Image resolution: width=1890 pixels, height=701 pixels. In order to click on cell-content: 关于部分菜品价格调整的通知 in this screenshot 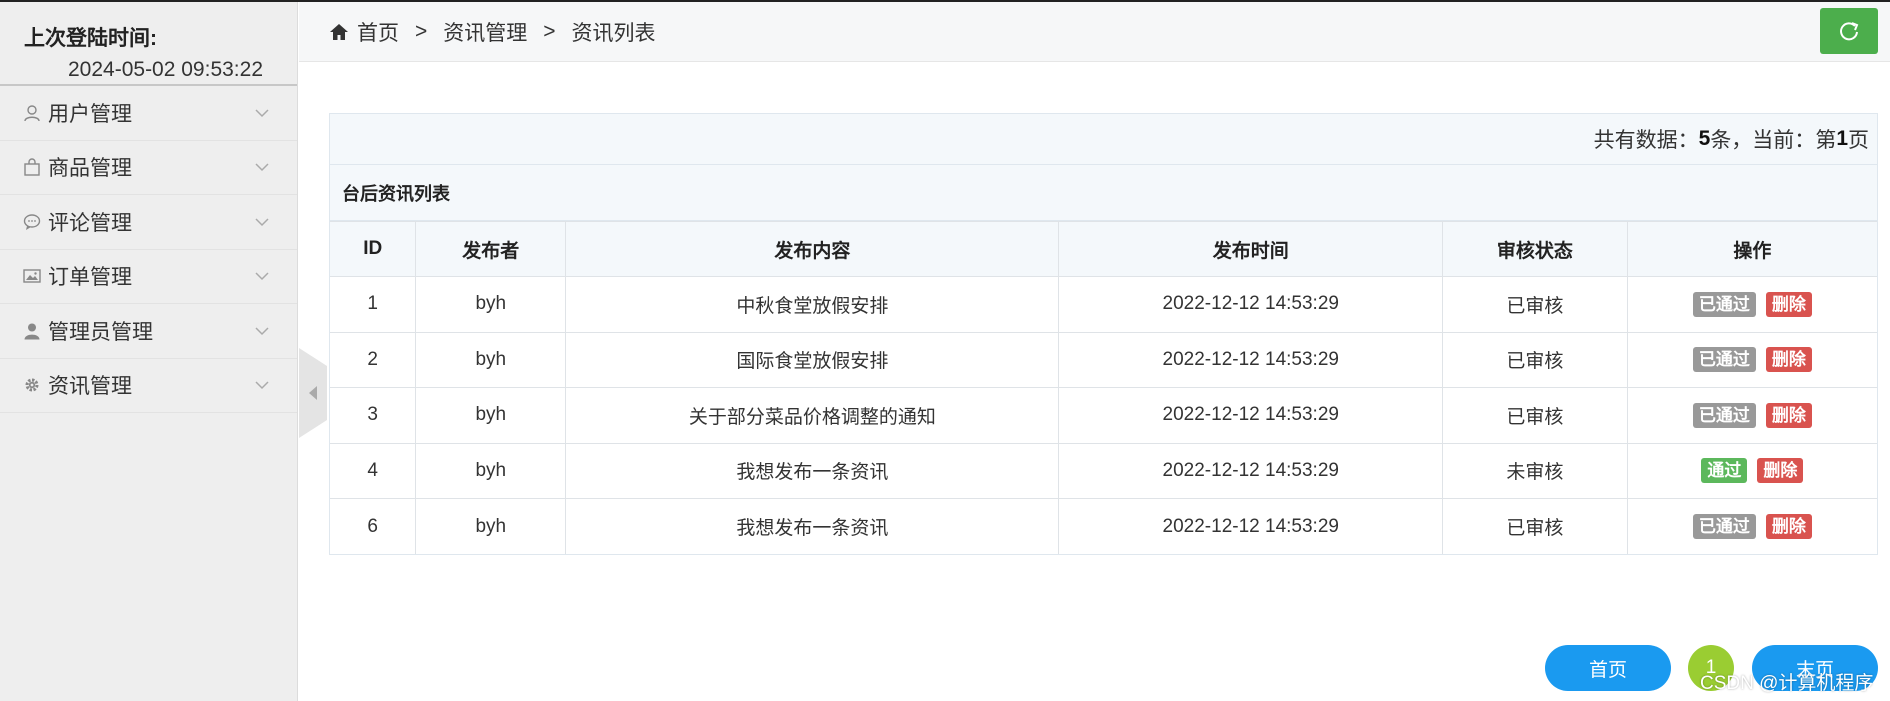, I will do `click(812, 415)`.